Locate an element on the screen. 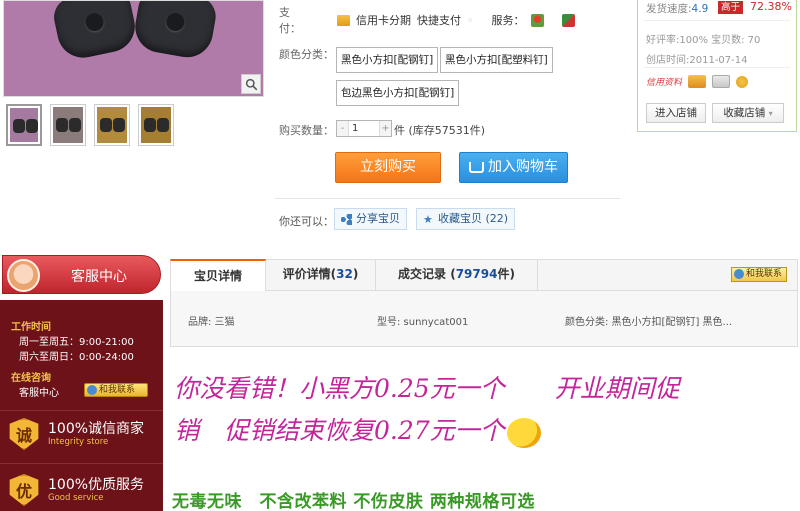 Image resolution: width=800 pixels, height=511 pixels. mascot-avatar is located at coordinates (23, 275).